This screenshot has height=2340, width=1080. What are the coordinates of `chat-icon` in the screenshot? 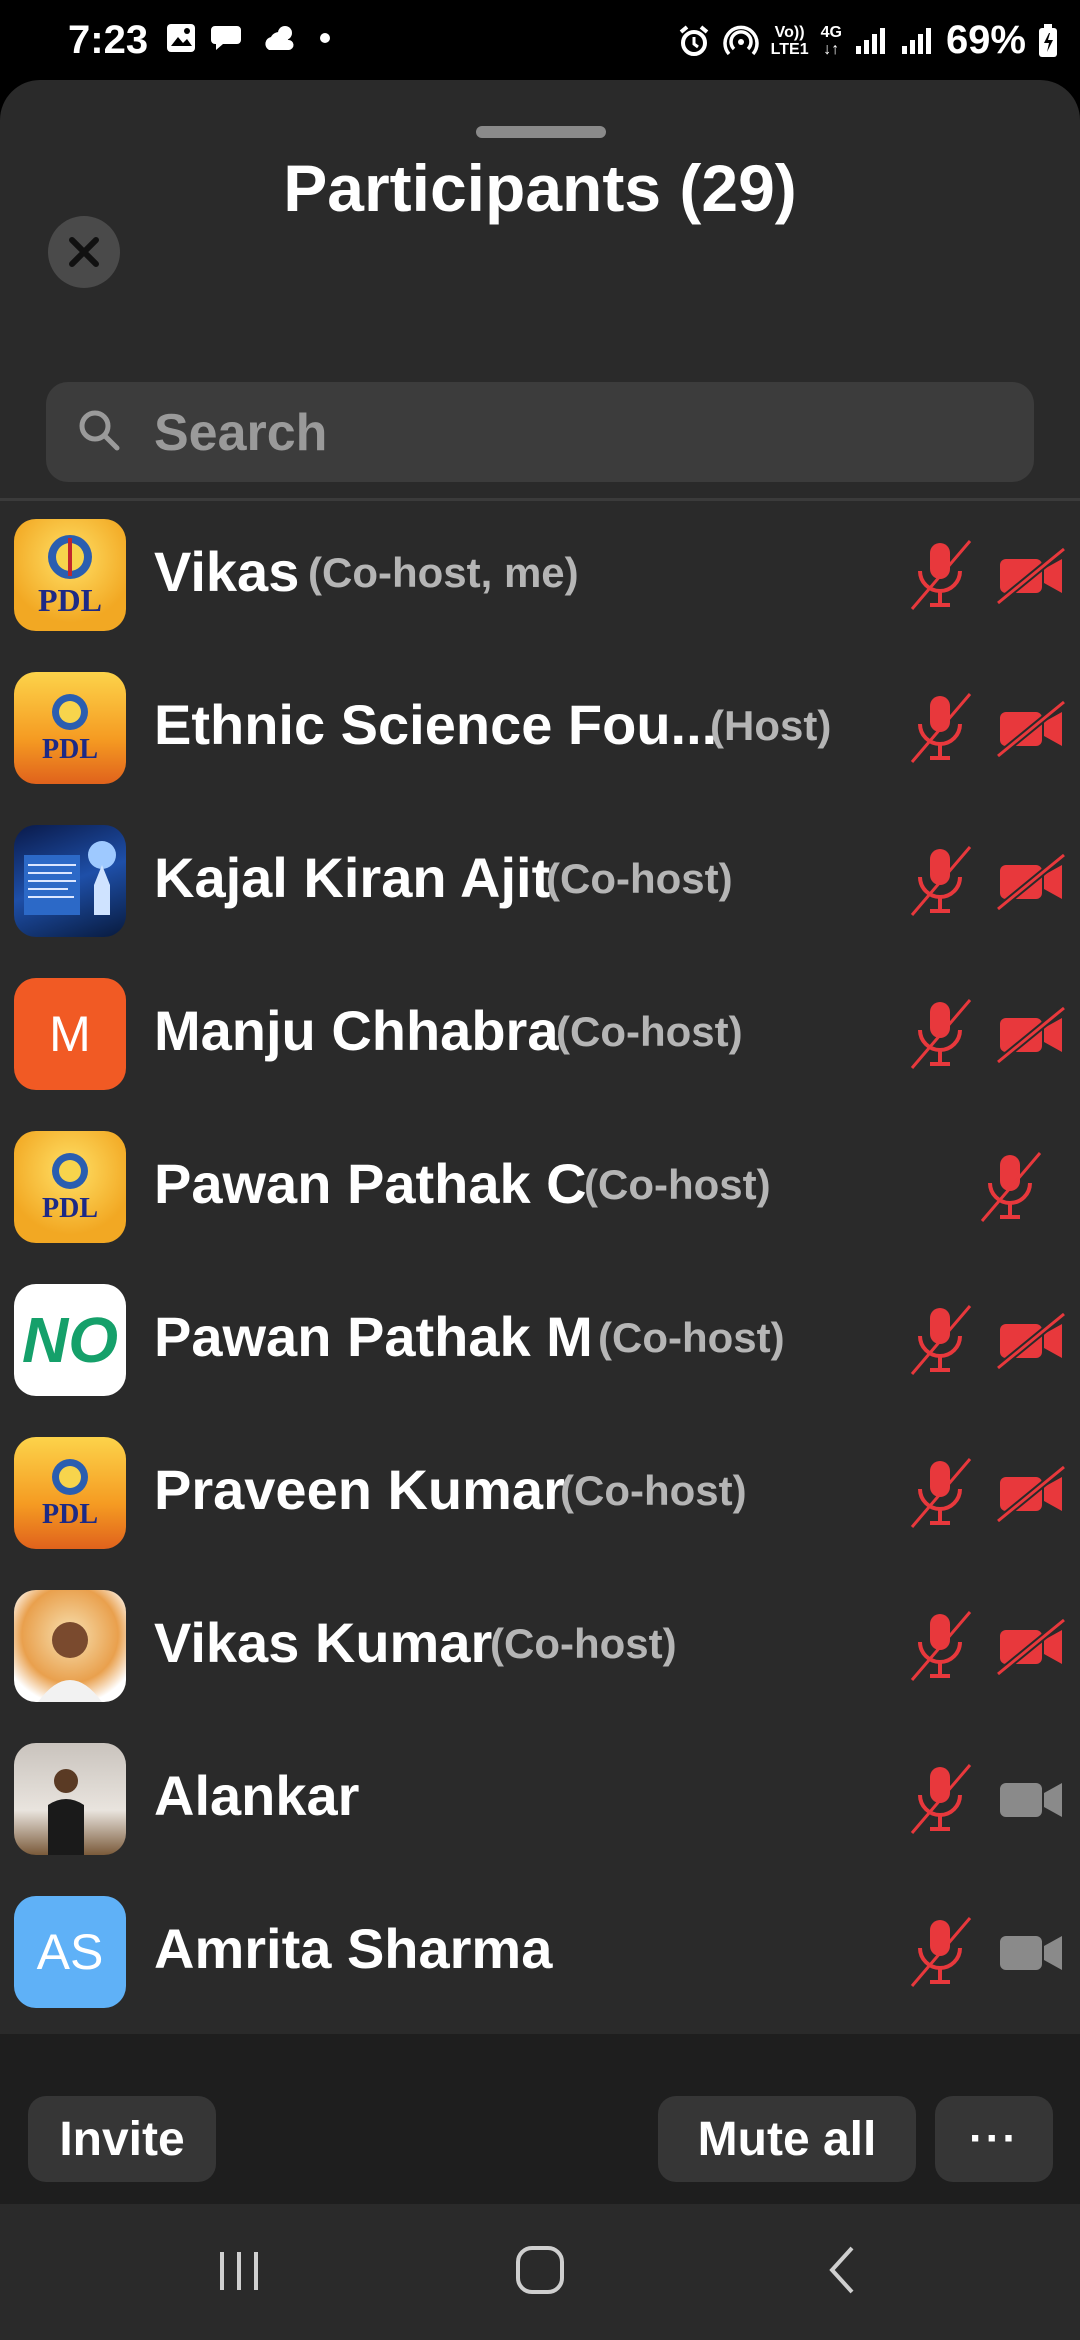 It's located at (226, 38).